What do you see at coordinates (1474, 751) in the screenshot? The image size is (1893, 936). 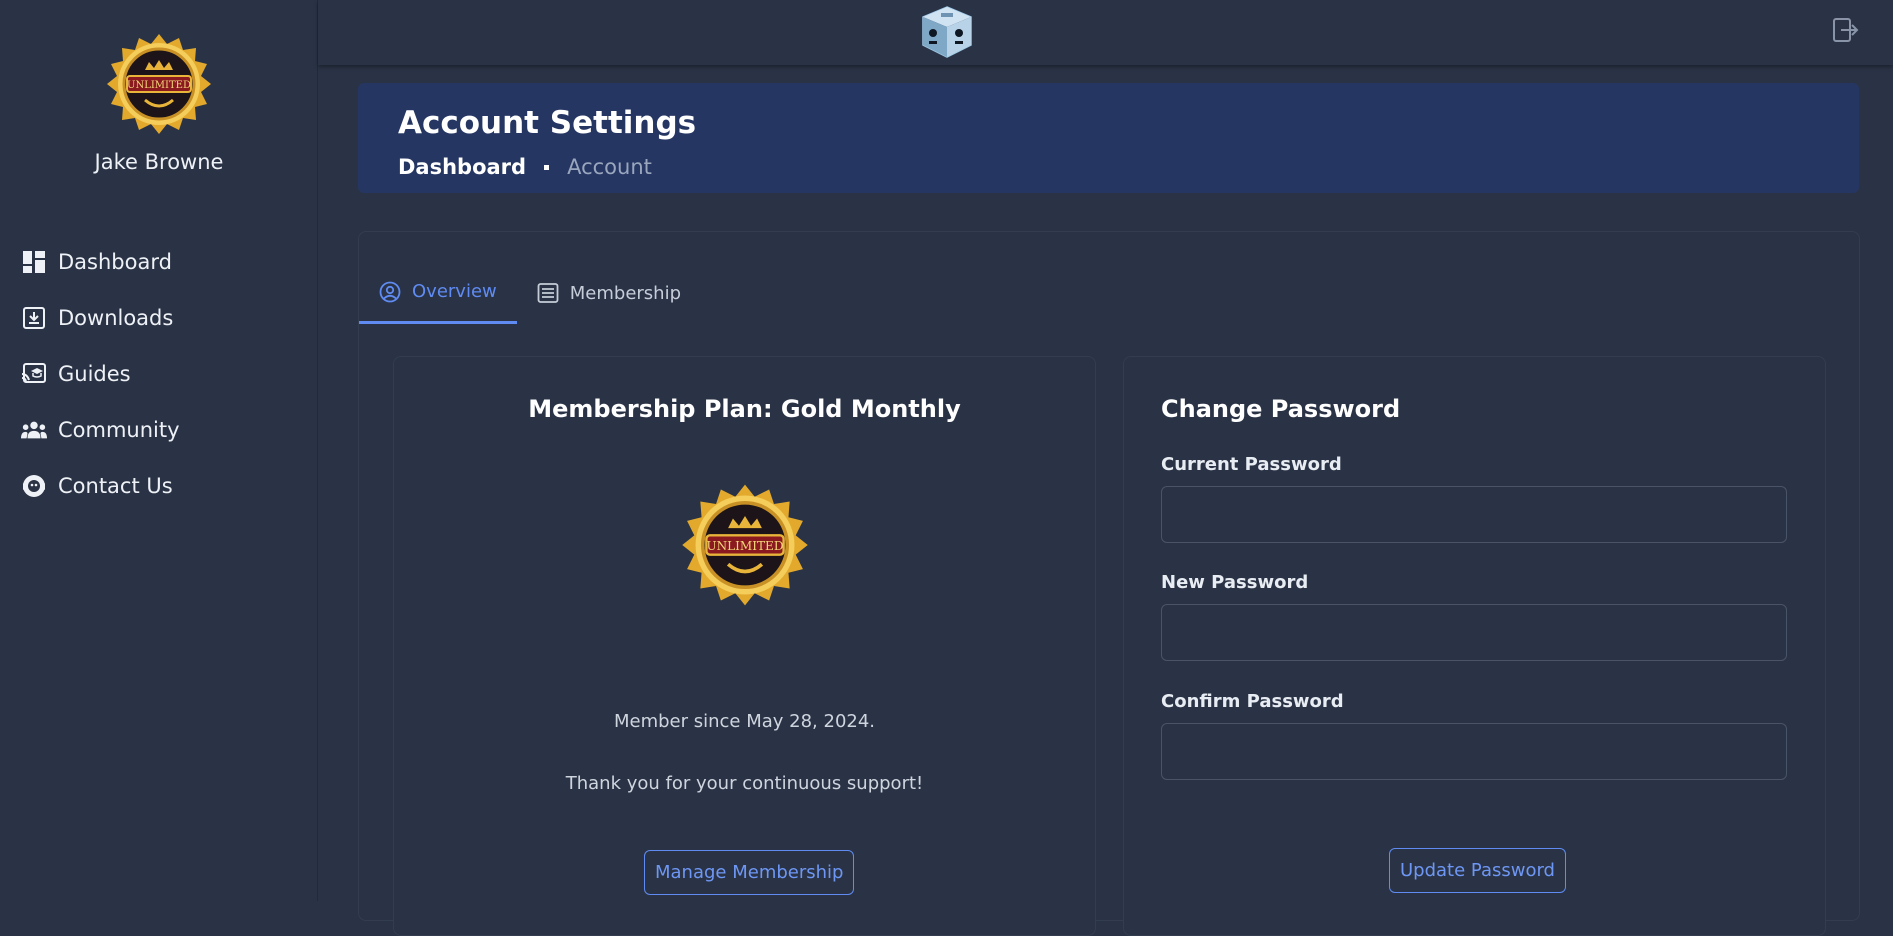 I see `confirm-password-field` at bounding box center [1474, 751].